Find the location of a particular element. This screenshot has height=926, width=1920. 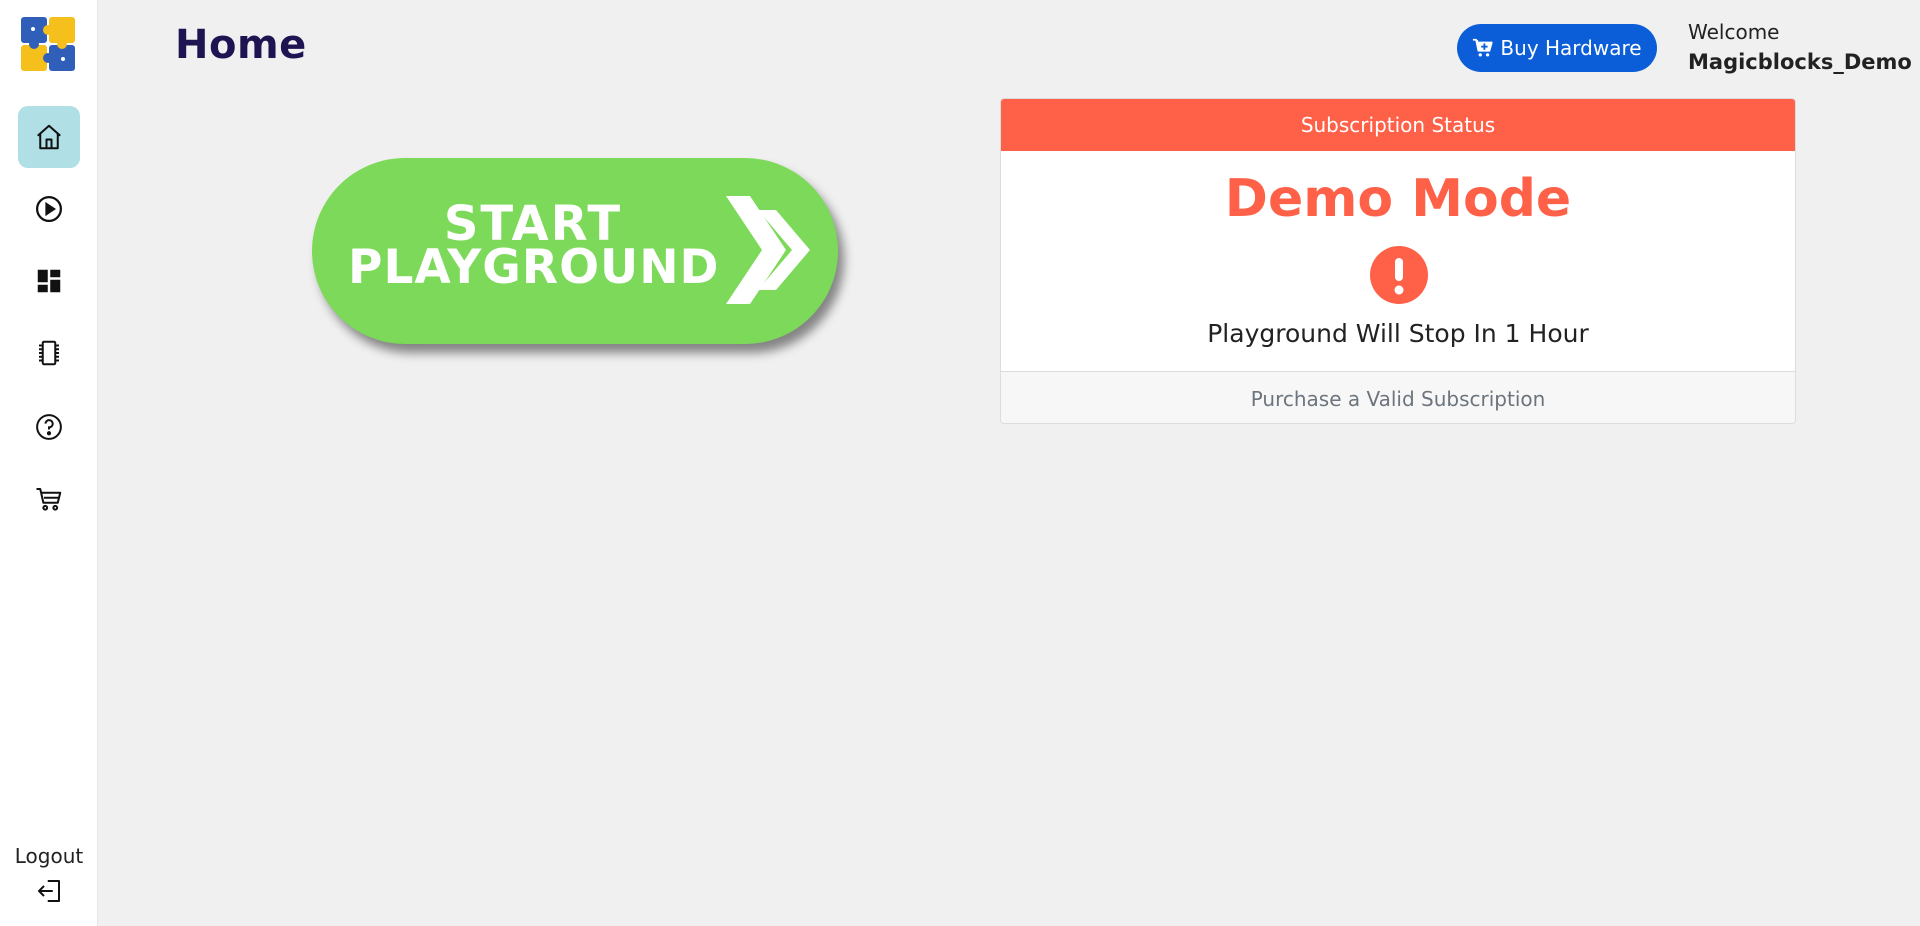

buy-hardware-label: Buy Hardware is located at coordinates (1571, 48).